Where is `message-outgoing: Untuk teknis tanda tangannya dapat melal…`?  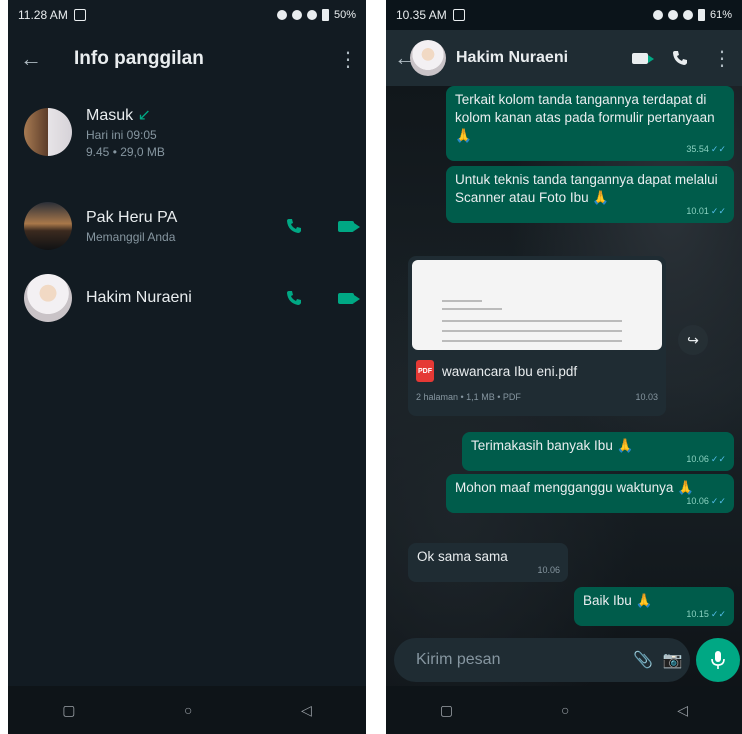 message-outgoing: Untuk teknis tanda tangannya dapat melal… is located at coordinates (590, 194).